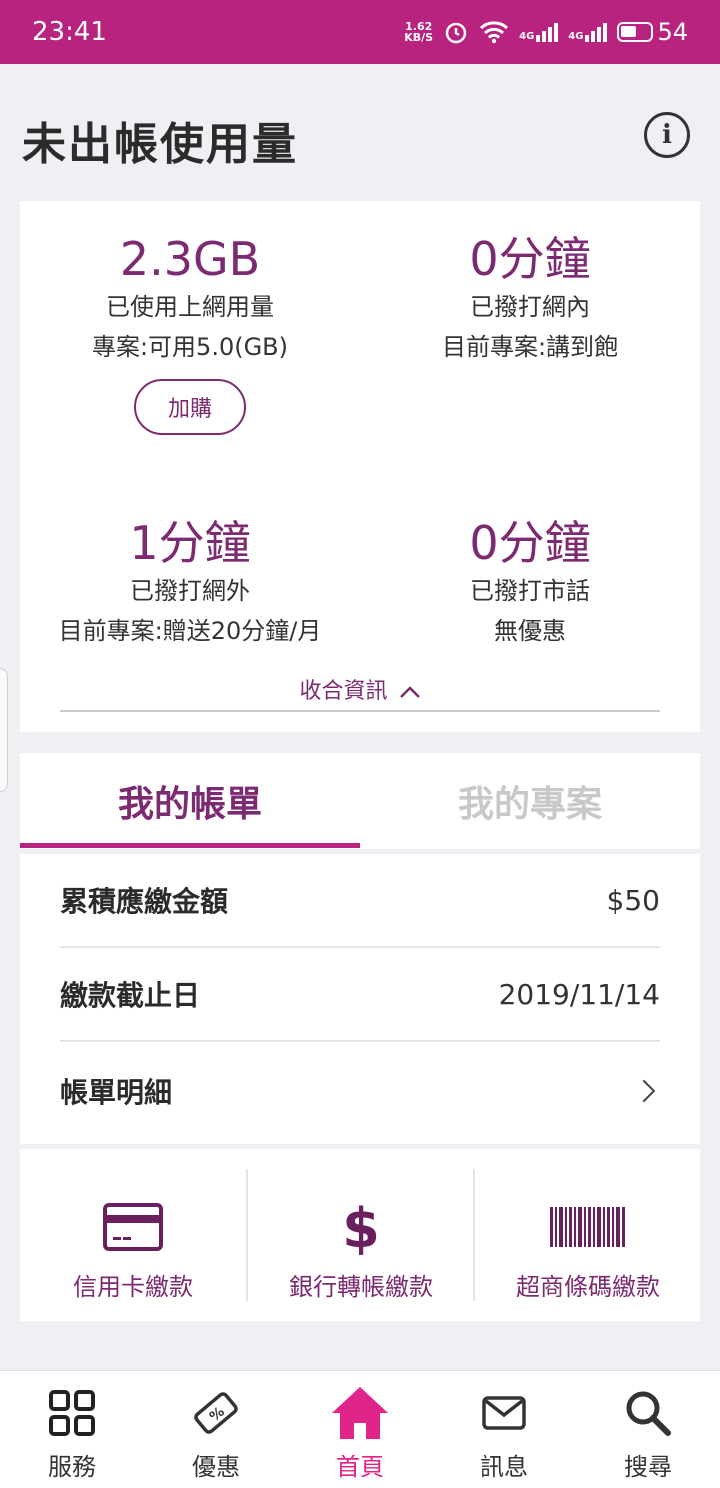 The height and width of the screenshot is (1488, 720). I want to click on due-date-value: 2019/11/14, so click(579, 994).